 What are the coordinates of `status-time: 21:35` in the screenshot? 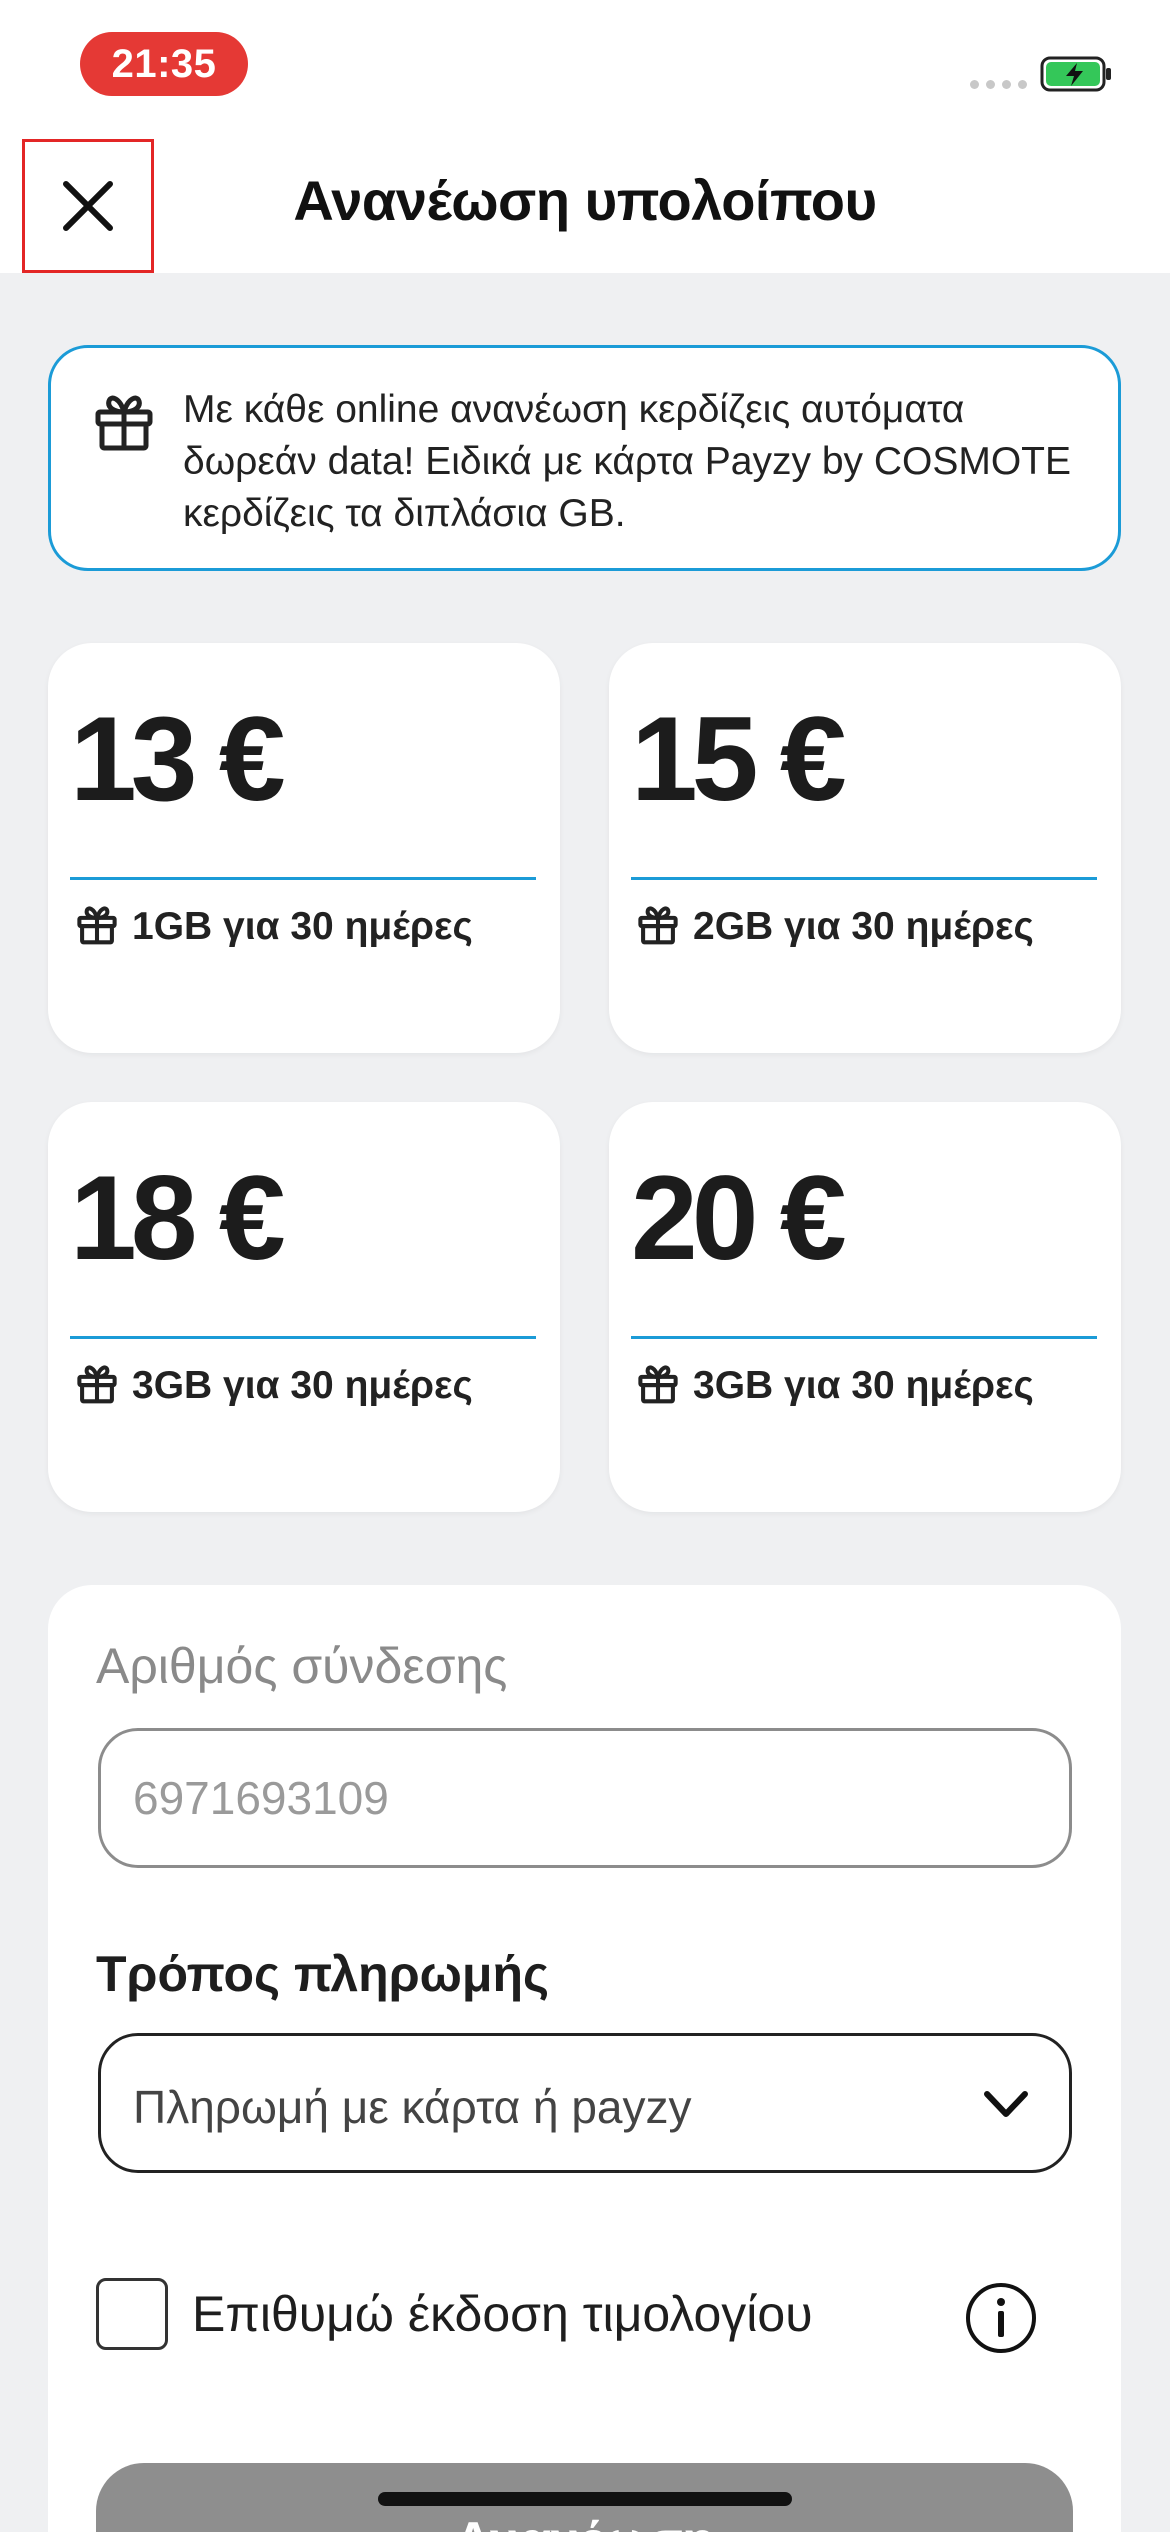 It's located at (164, 64).